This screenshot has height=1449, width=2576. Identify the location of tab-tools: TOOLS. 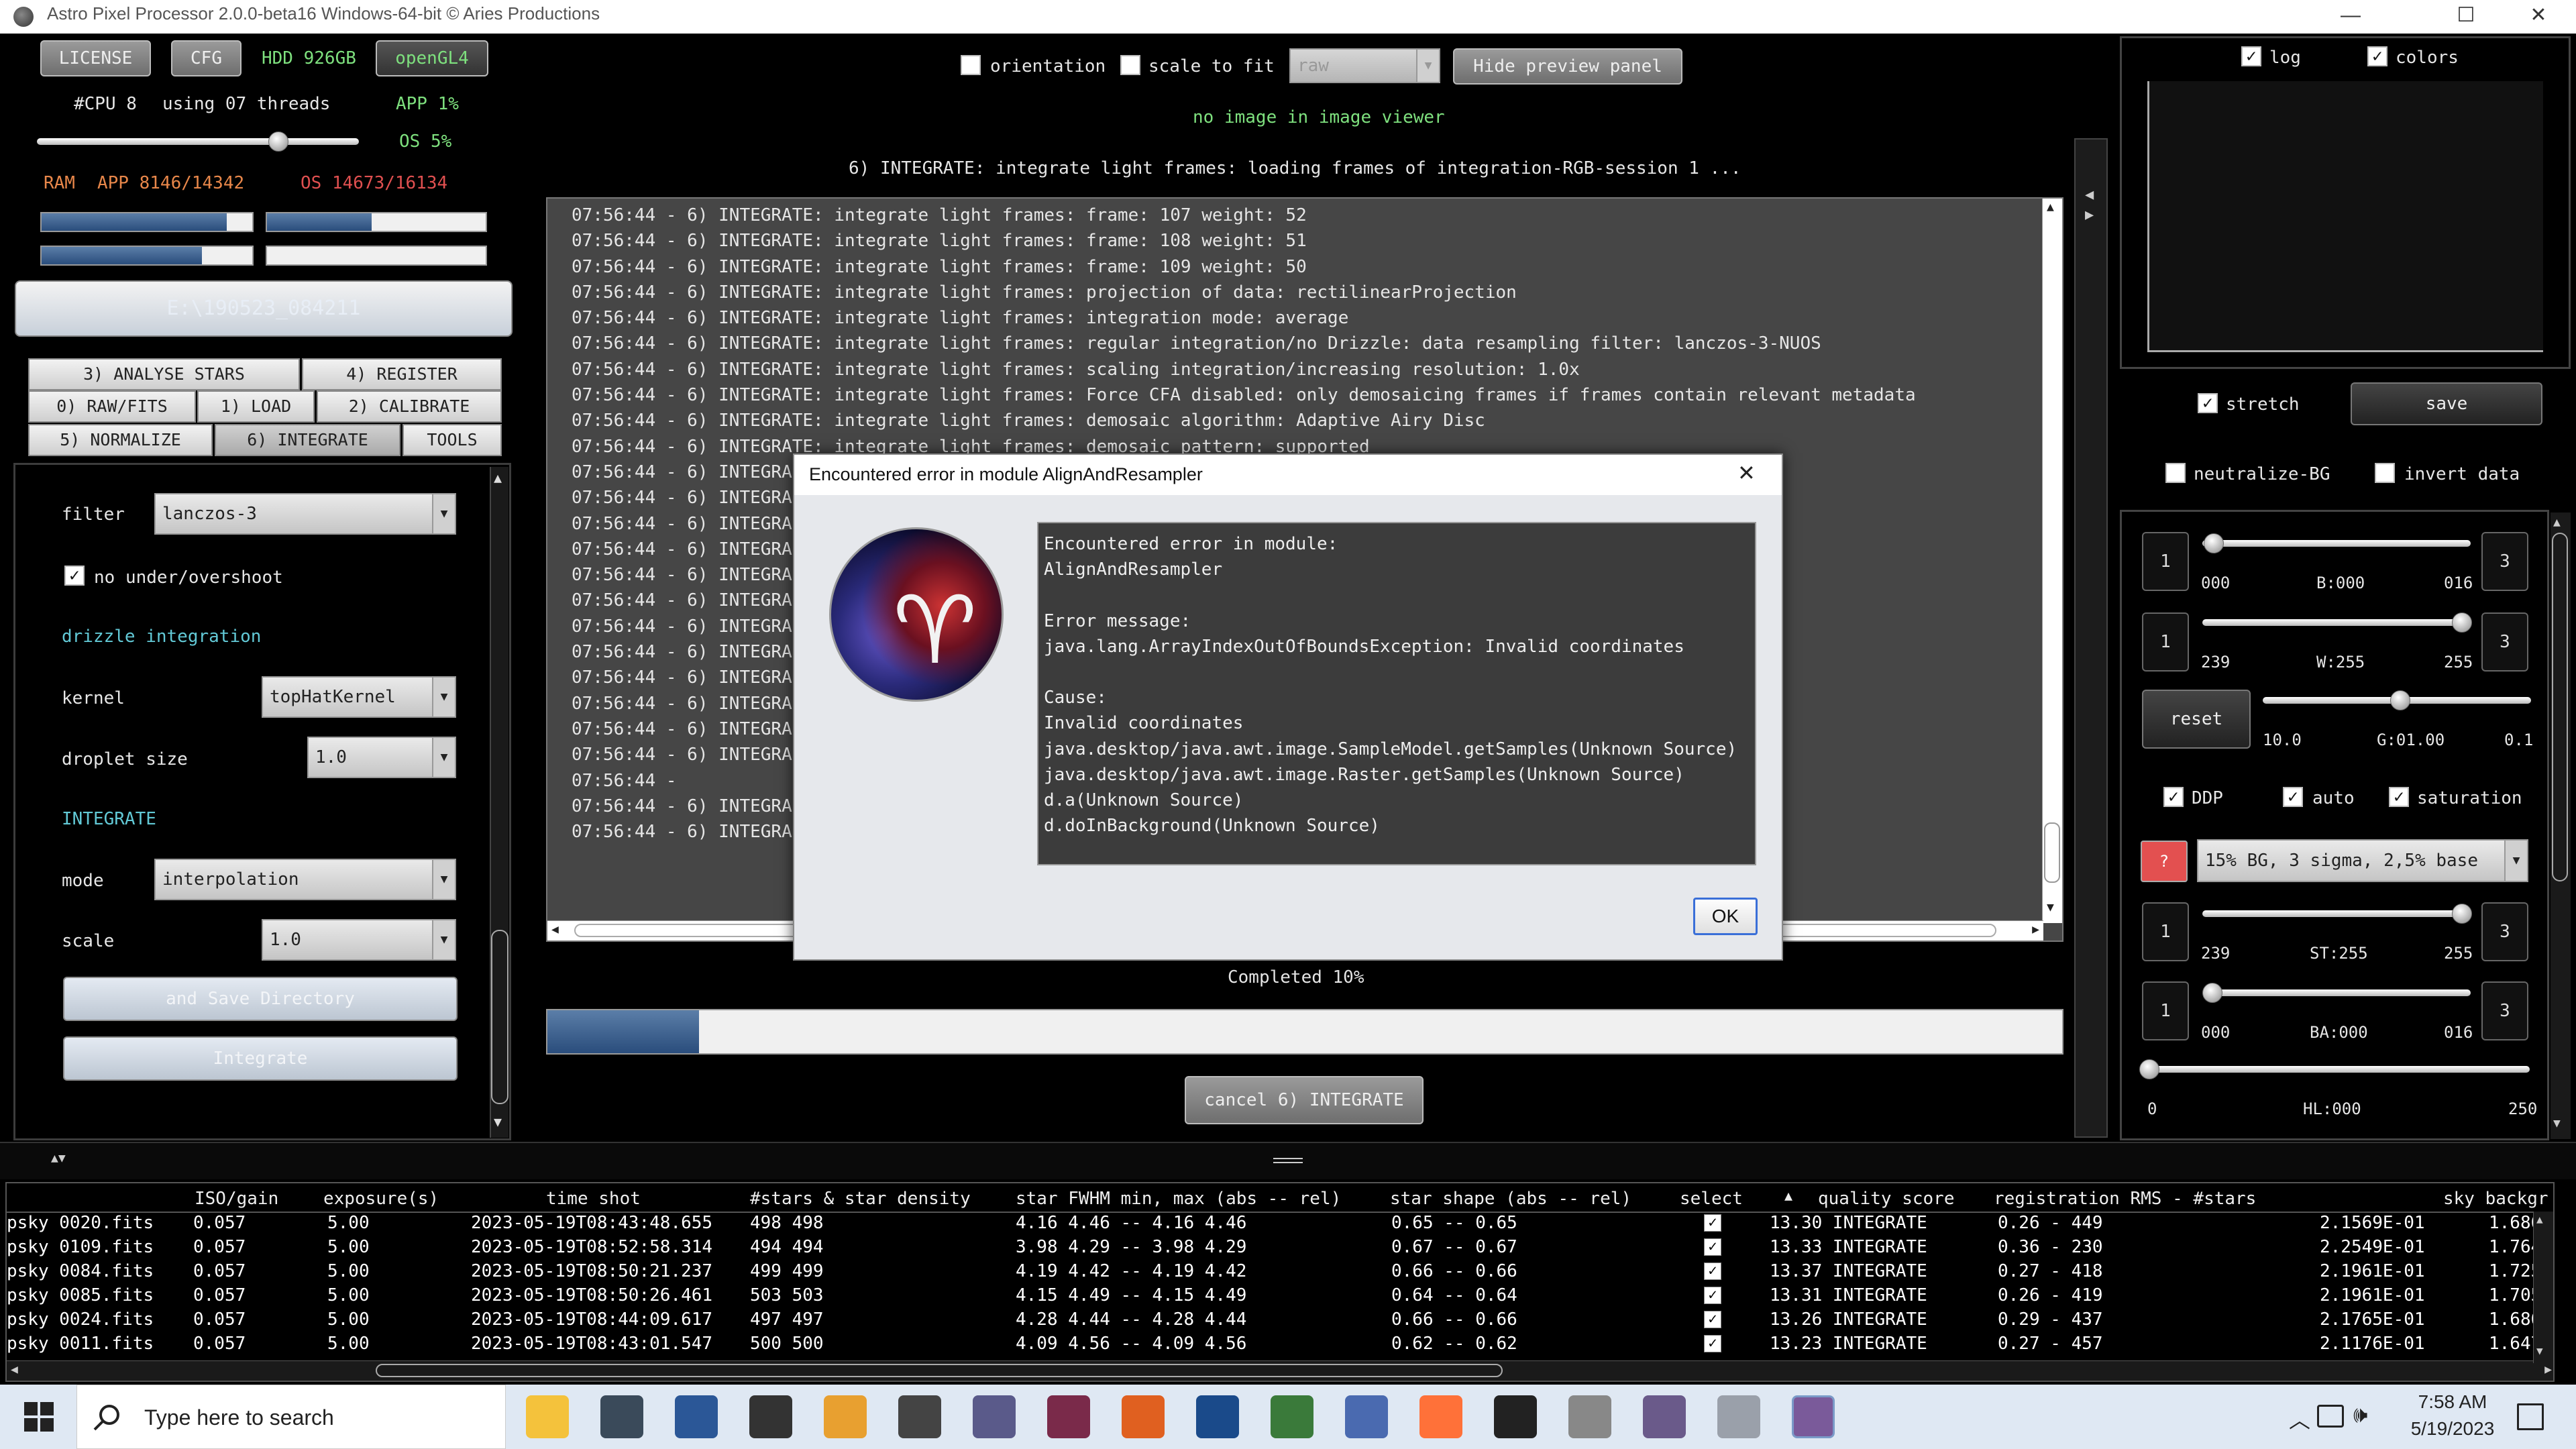
(452, 440).